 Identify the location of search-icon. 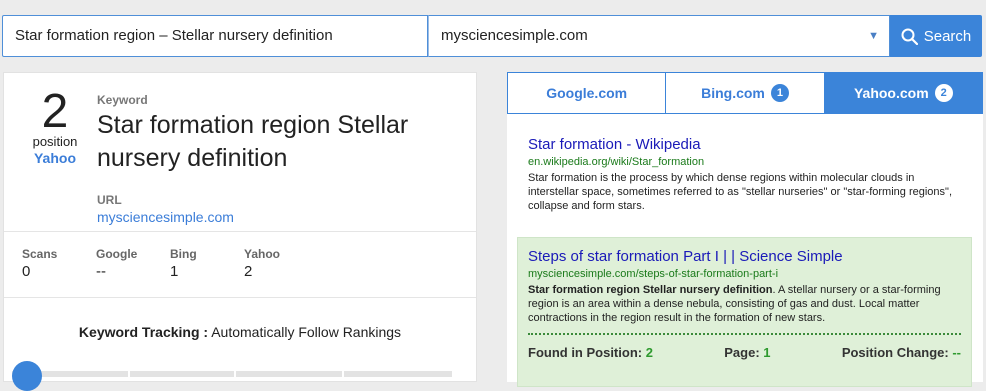
(909, 36).